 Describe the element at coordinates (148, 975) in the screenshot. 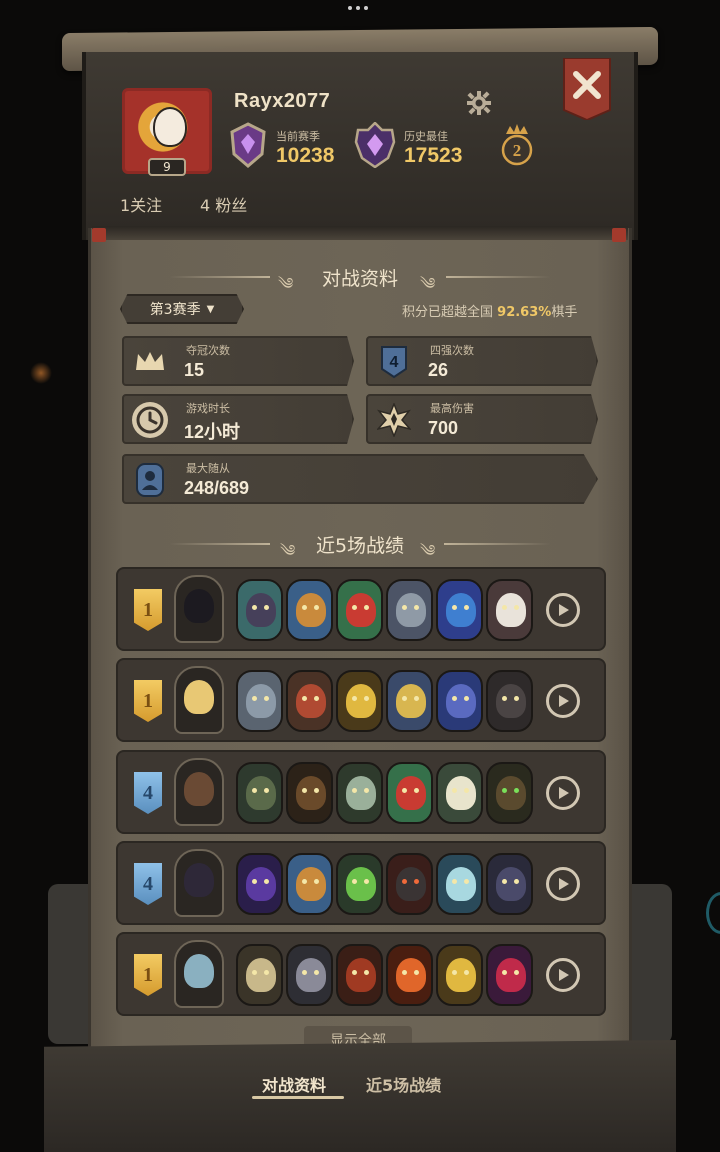

I see `rank-badge: 1` at that location.